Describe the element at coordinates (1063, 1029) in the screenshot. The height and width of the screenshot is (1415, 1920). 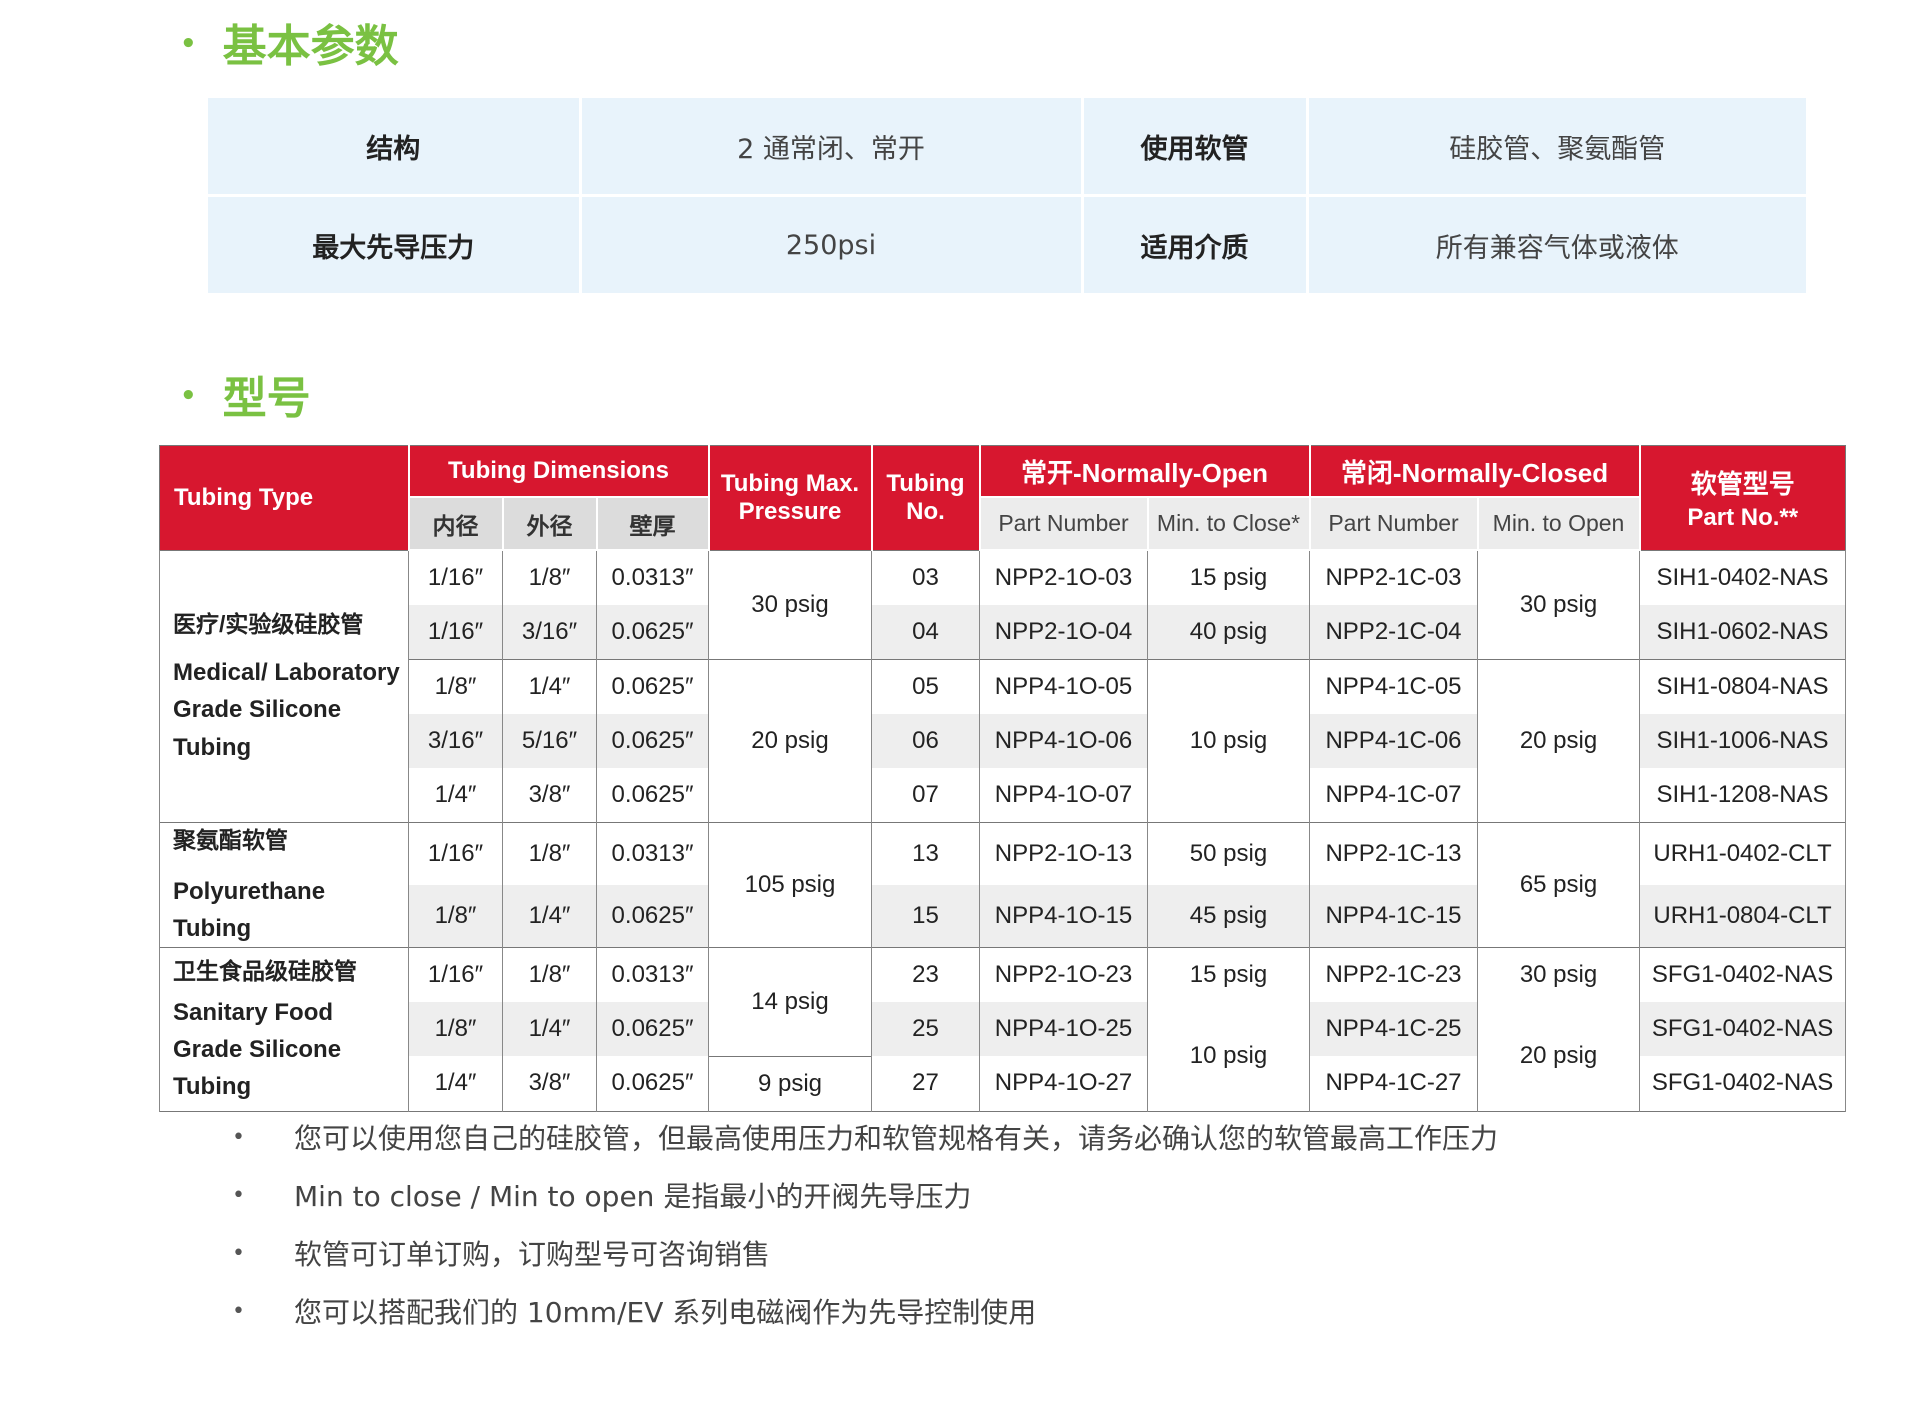
I see `no-part-number: NPP4-1O-25` at that location.